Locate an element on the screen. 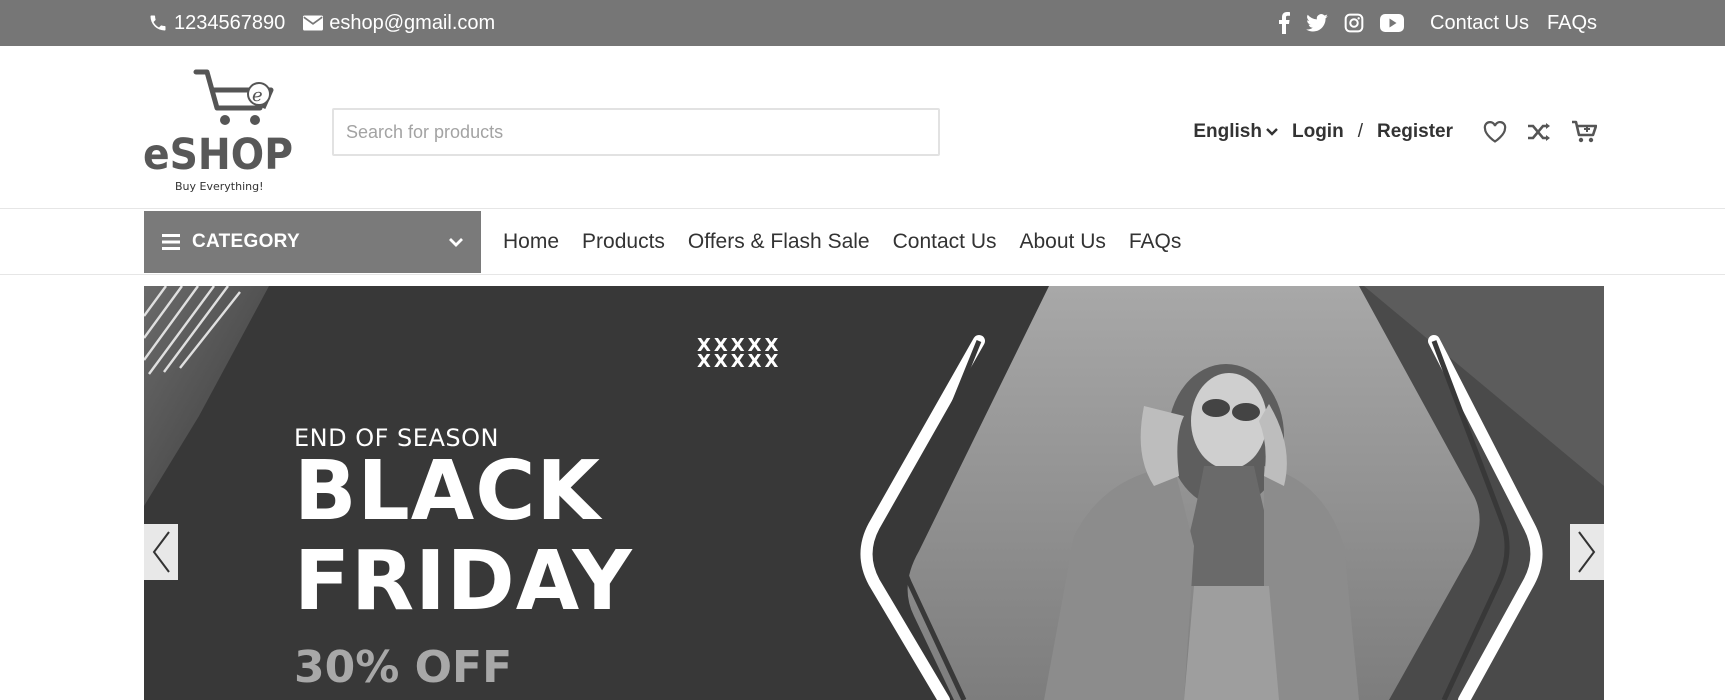 The image size is (1725, 700). cart-icon is located at coordinates (1584, 132).